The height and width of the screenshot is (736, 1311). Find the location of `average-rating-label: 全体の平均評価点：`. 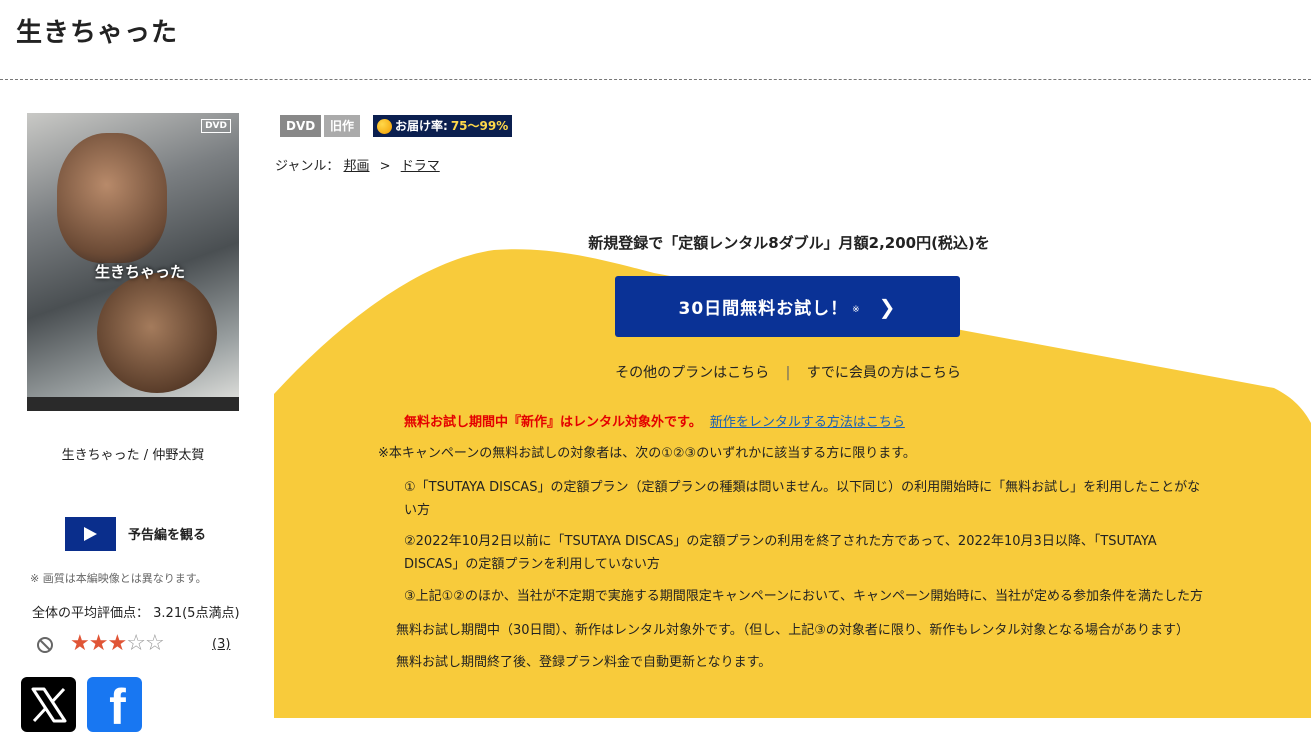

average-rating-label: 全体の平均評価点： is located at coordinates (91, 613).